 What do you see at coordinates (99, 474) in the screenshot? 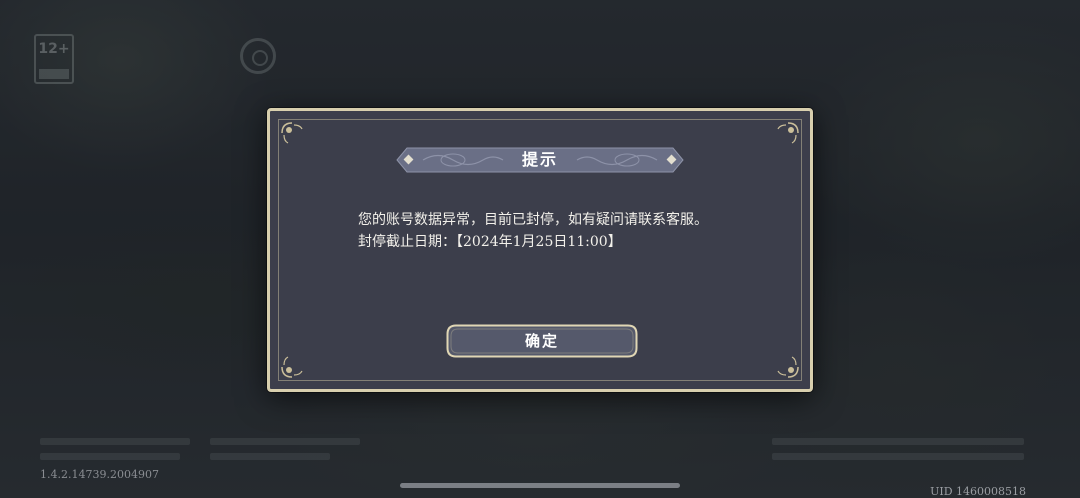
I see `version-number: 1.4.2.14739.2004907` at bounding box center [99, 474].